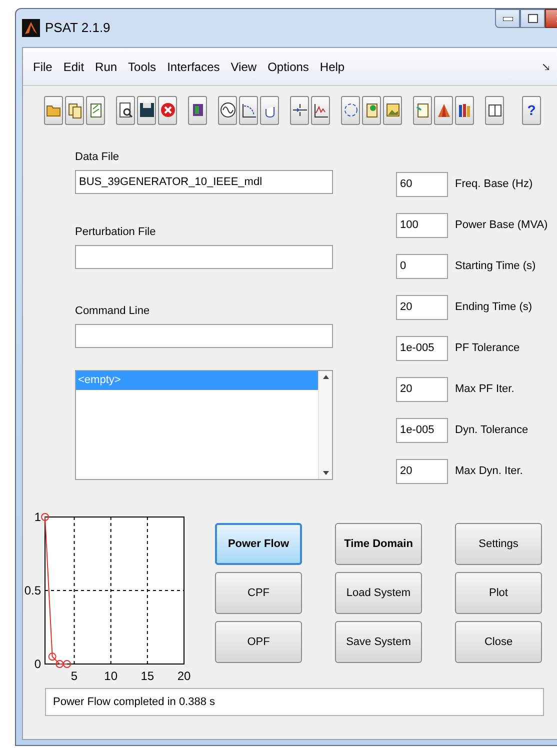  Describe the element at coordinates (288, 67) in the screenshot. I see `menu-item: Options` at that location.